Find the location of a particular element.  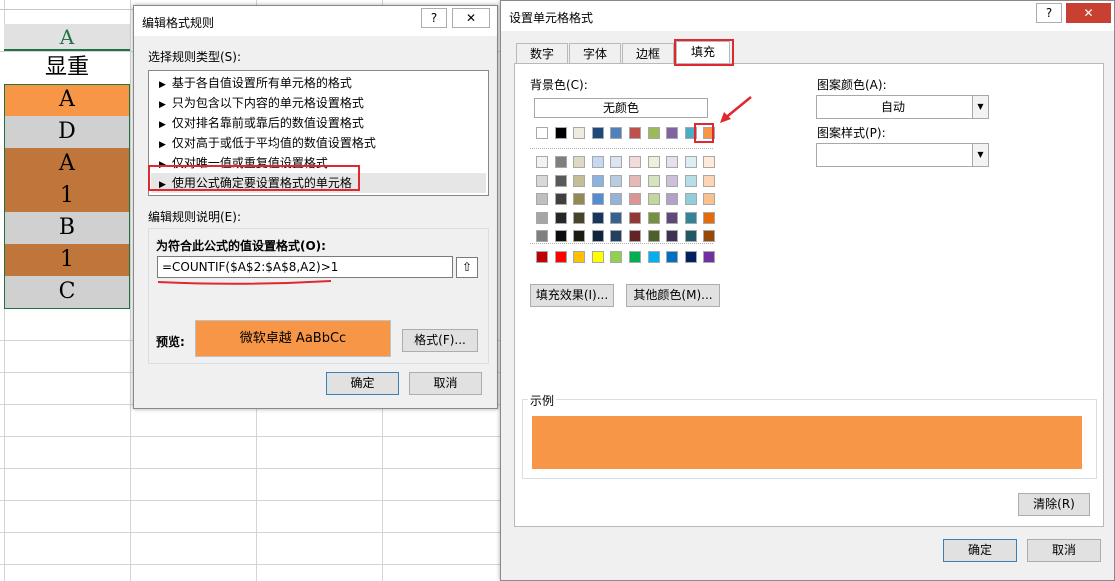

cell-a5: 1 is located at coordinates (67, 196).